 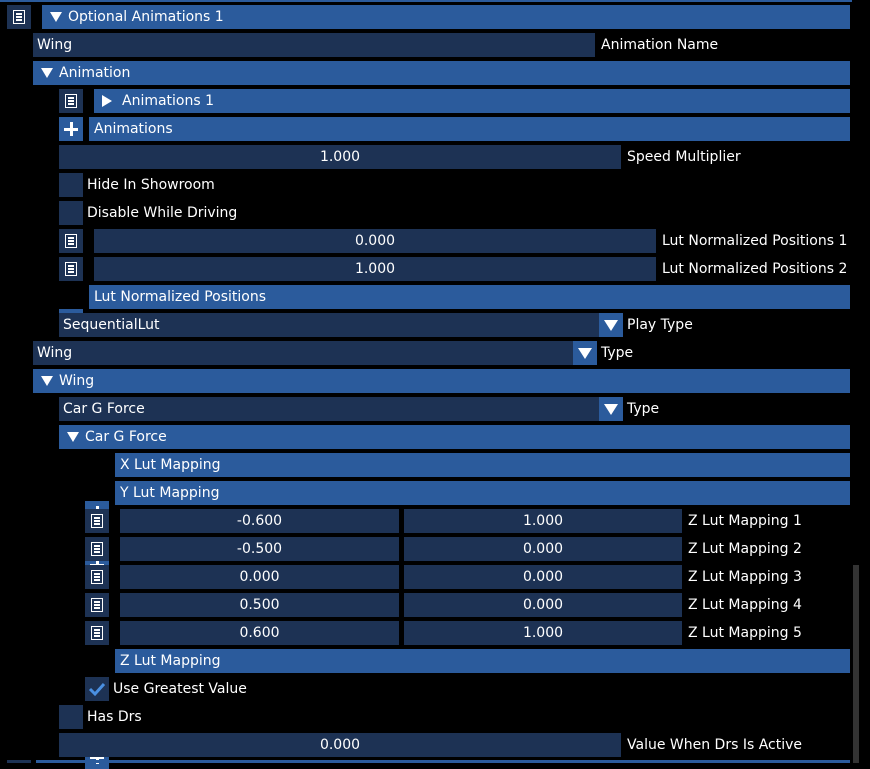 What do you see at coordinates (329, 325) in the screenshot?
I see `play-type-select: SequentialLut` at bounding box center [329, 325].